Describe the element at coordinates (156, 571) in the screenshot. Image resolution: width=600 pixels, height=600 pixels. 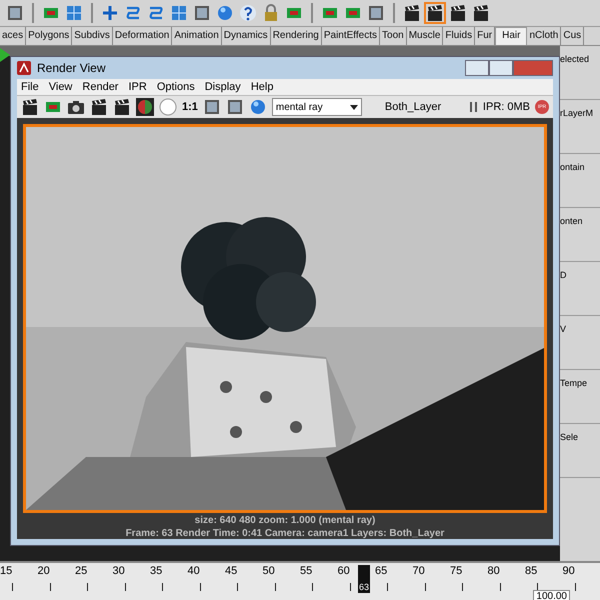
I see `frame-number: 35` at that location.